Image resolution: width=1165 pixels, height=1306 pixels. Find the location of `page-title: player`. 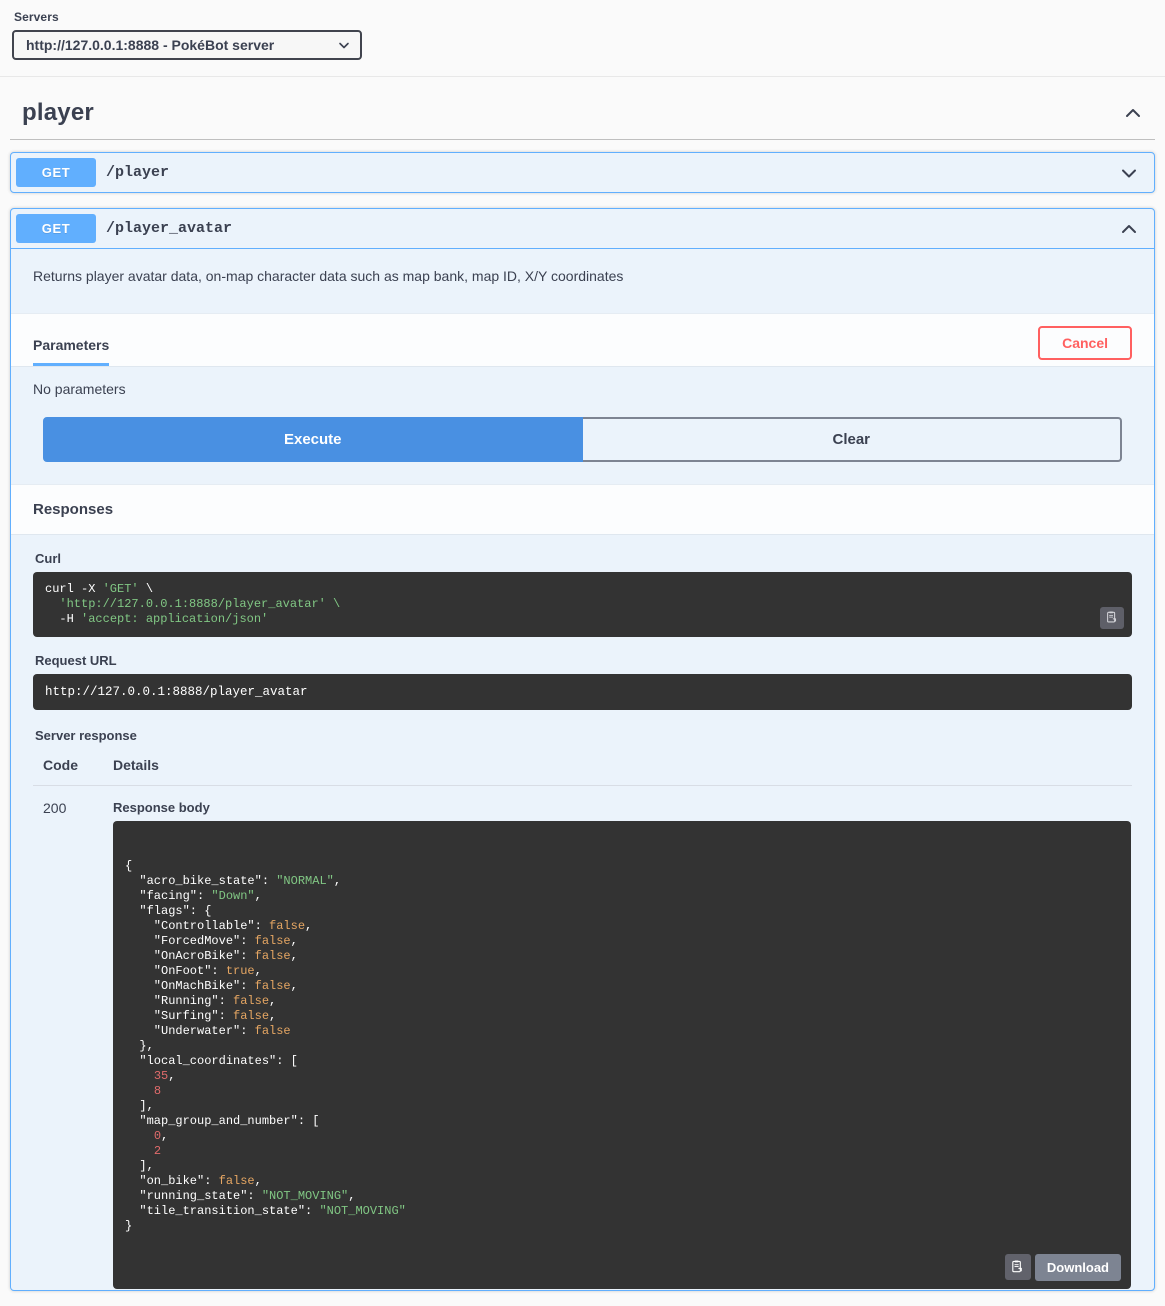

page-title: player is located at coordinates (58, 112).